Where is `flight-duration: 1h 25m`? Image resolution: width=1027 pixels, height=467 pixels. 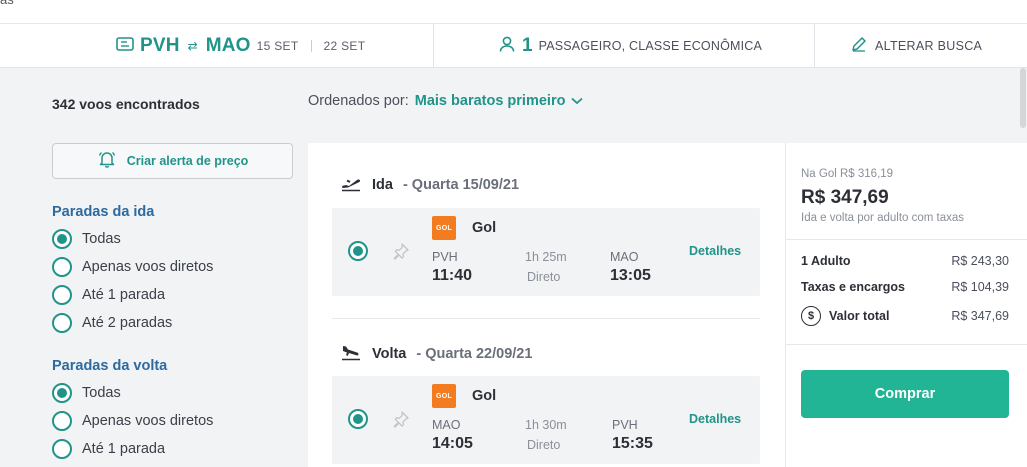
flight-duration: 1h 25m is located at coordinates (546, 257).